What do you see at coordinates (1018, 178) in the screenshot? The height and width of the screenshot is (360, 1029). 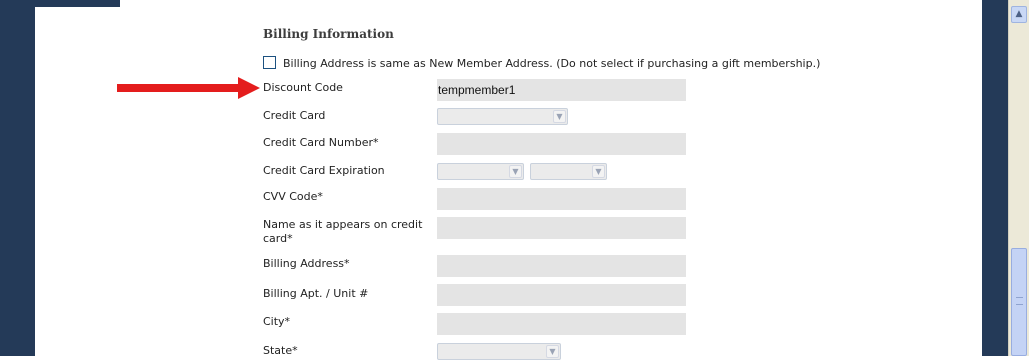 I see `vertical-scrollbar: ▲` at bounding box center [1018, 178].